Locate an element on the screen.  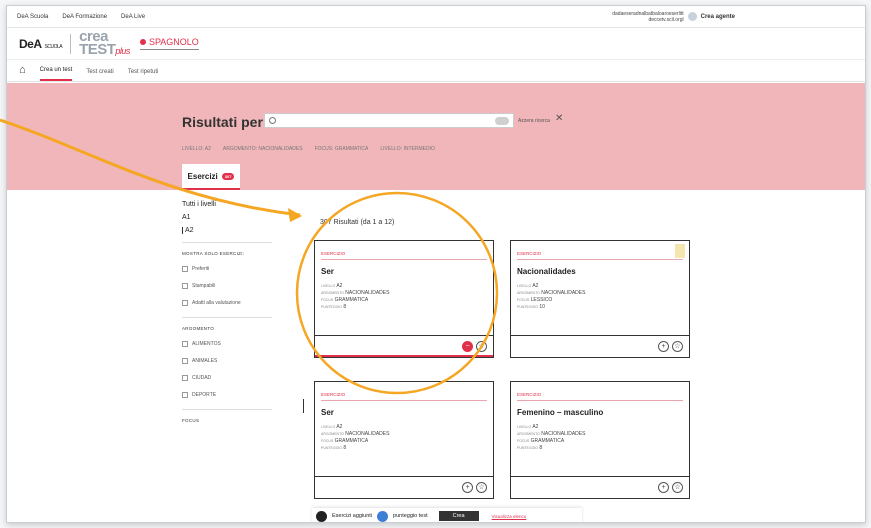
tab-crea-test: Crea un test is located at coordinates (56, 74).